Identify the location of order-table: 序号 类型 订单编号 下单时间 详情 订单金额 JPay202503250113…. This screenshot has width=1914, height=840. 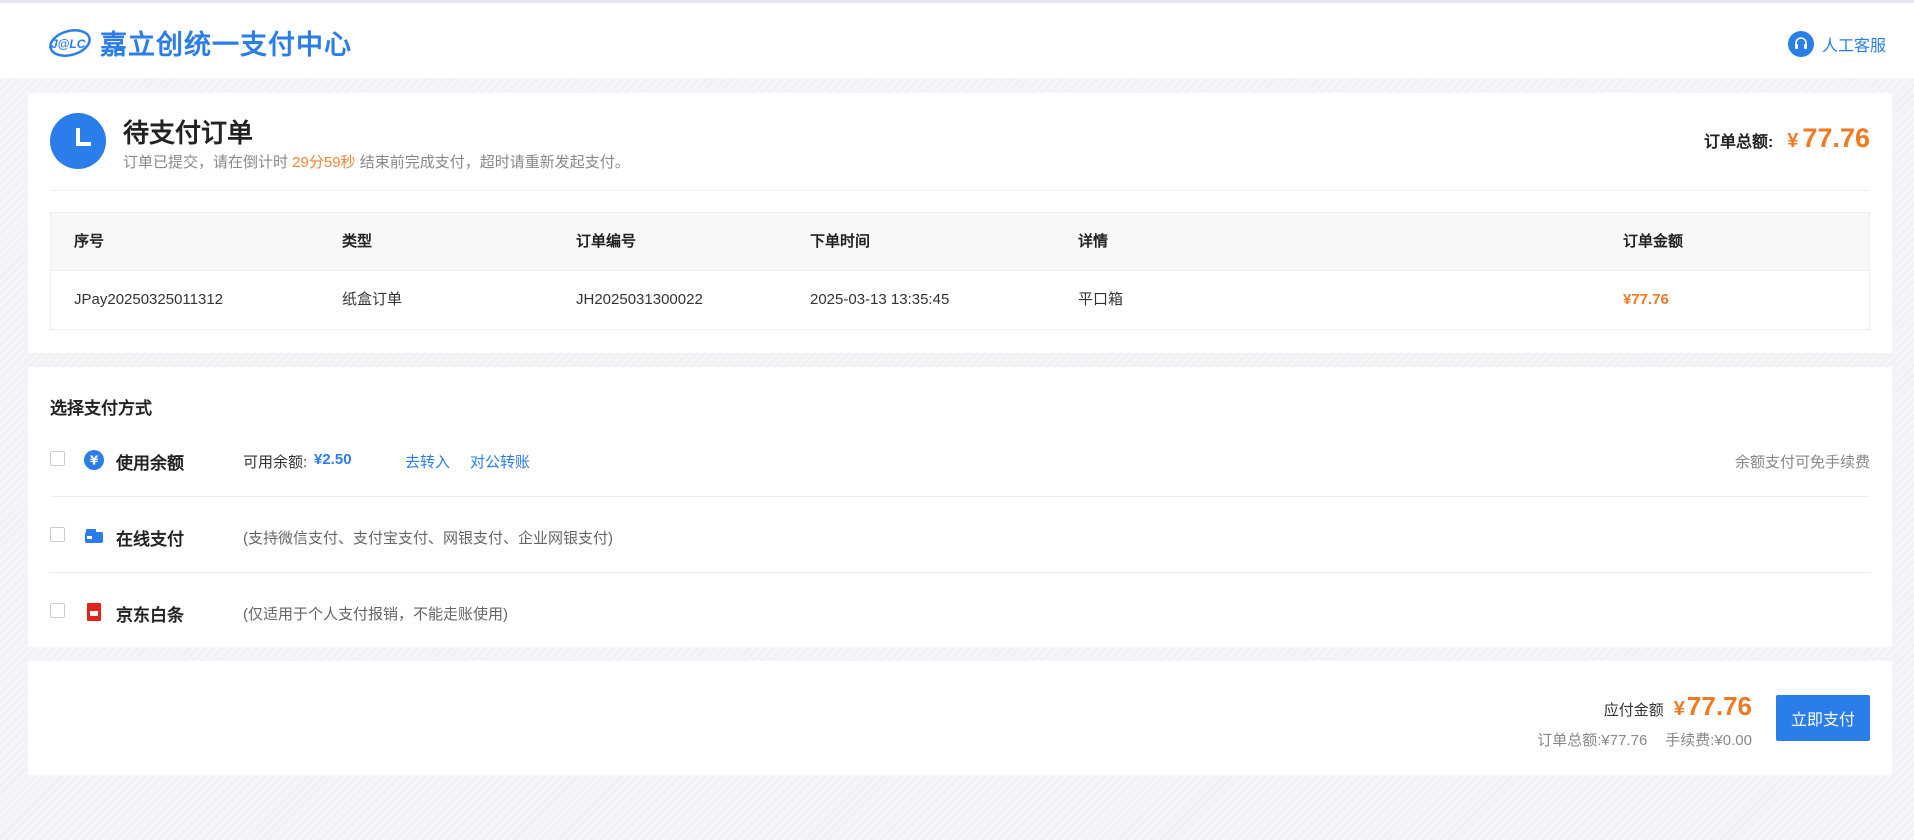
(960, 271).